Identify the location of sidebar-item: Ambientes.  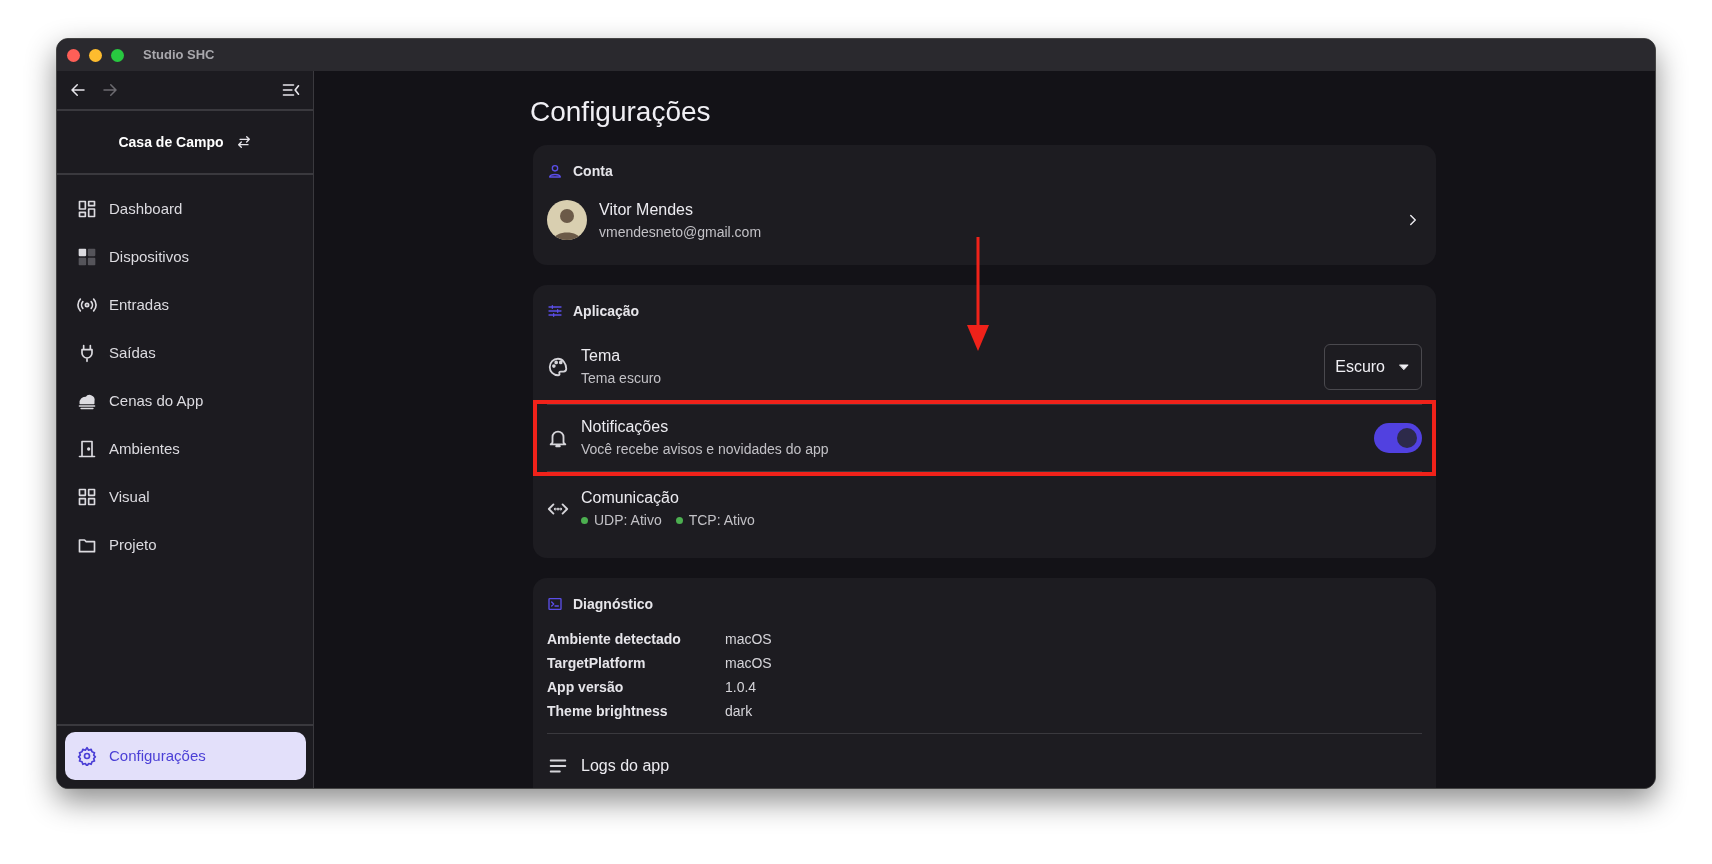
(185, 449).